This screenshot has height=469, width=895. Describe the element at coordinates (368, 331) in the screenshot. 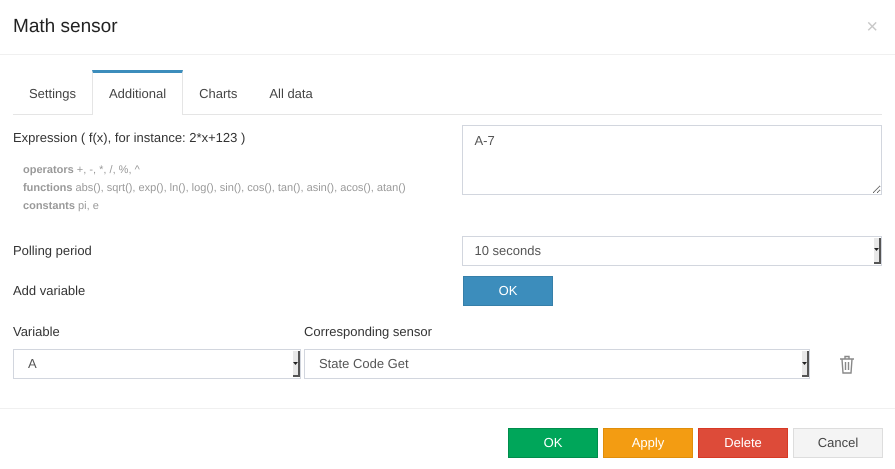

I see `column-header: Corresponding sensor` at that location.